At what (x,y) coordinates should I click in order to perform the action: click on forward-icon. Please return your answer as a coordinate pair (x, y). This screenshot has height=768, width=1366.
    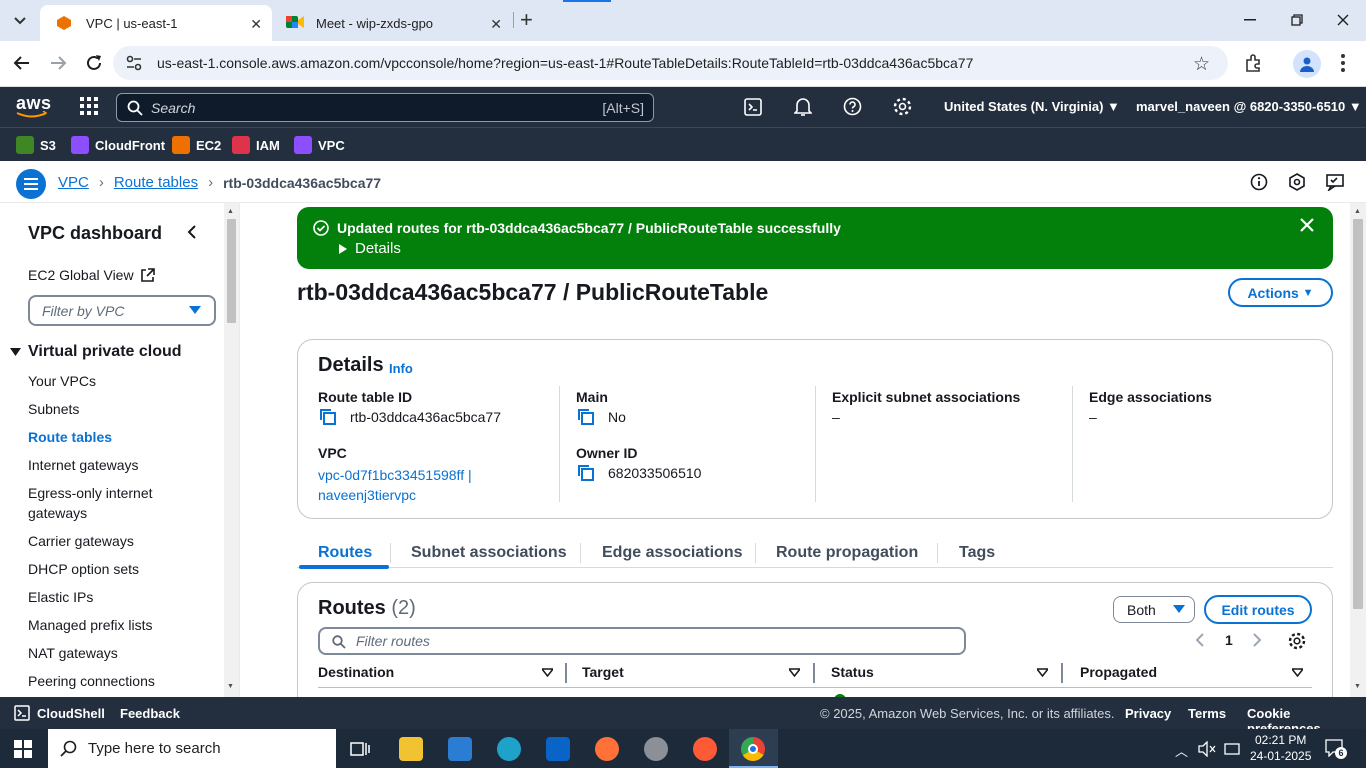
    Looking at the image, I should click on (58, 63).